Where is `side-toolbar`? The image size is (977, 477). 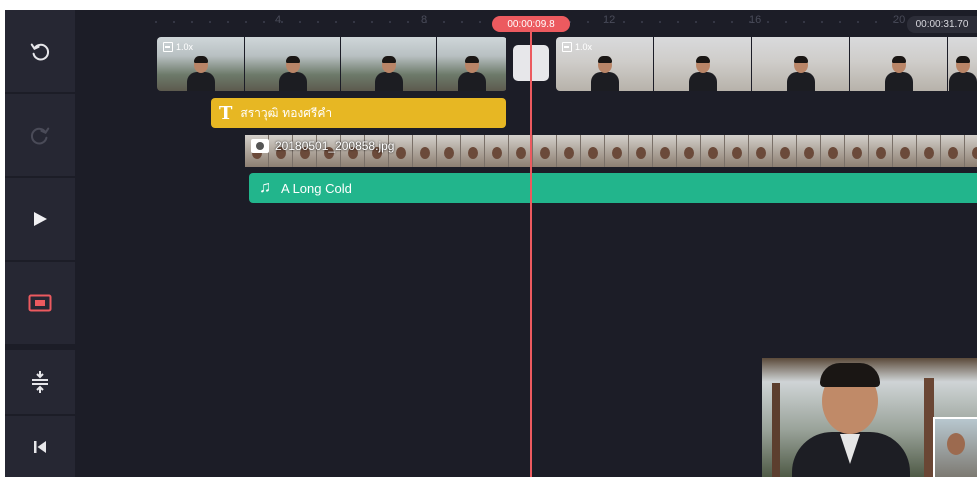
side-toolbar is located at coordinates (40, 243).